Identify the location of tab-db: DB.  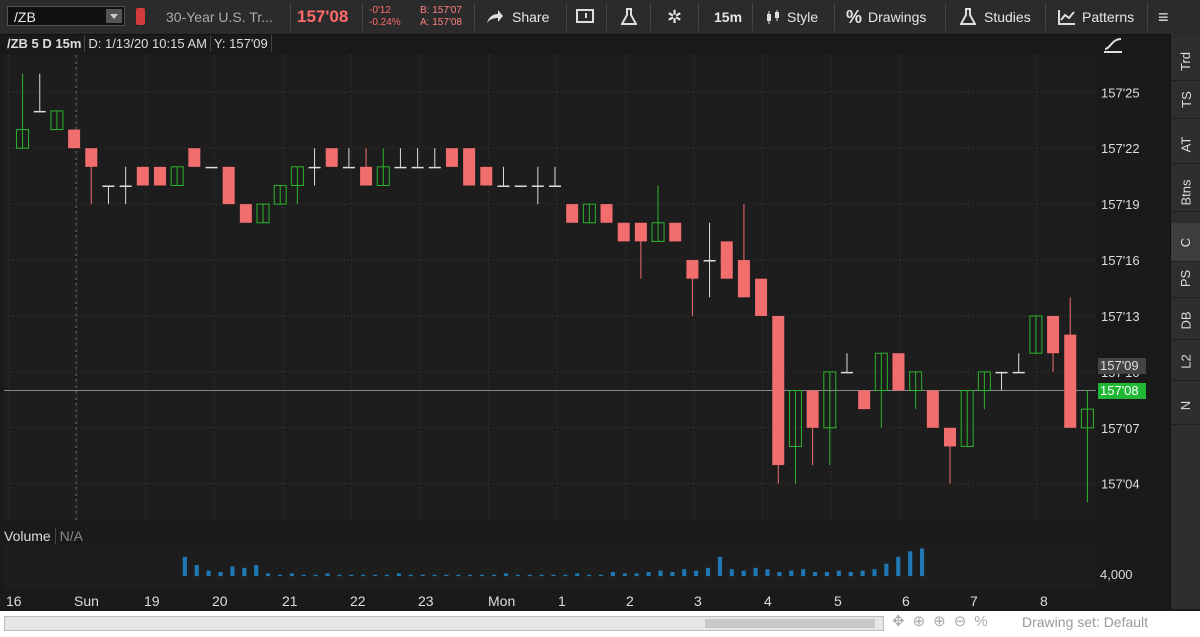
(1185, 320).